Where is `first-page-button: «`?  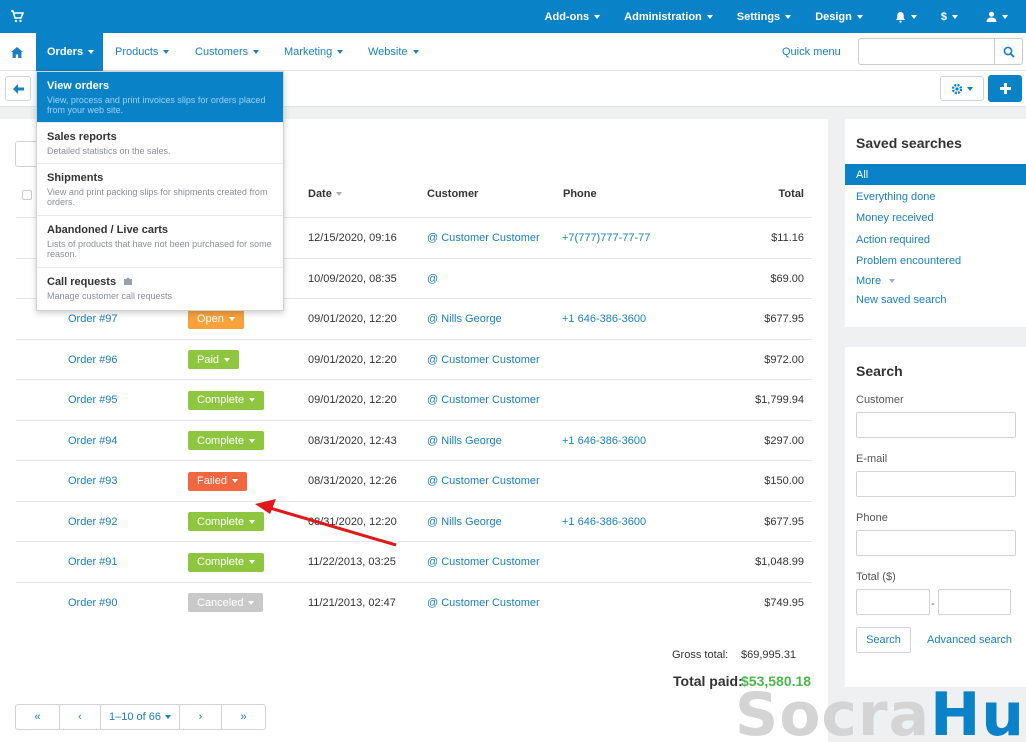 first-page-button: « is located at coordinates (38, 717).